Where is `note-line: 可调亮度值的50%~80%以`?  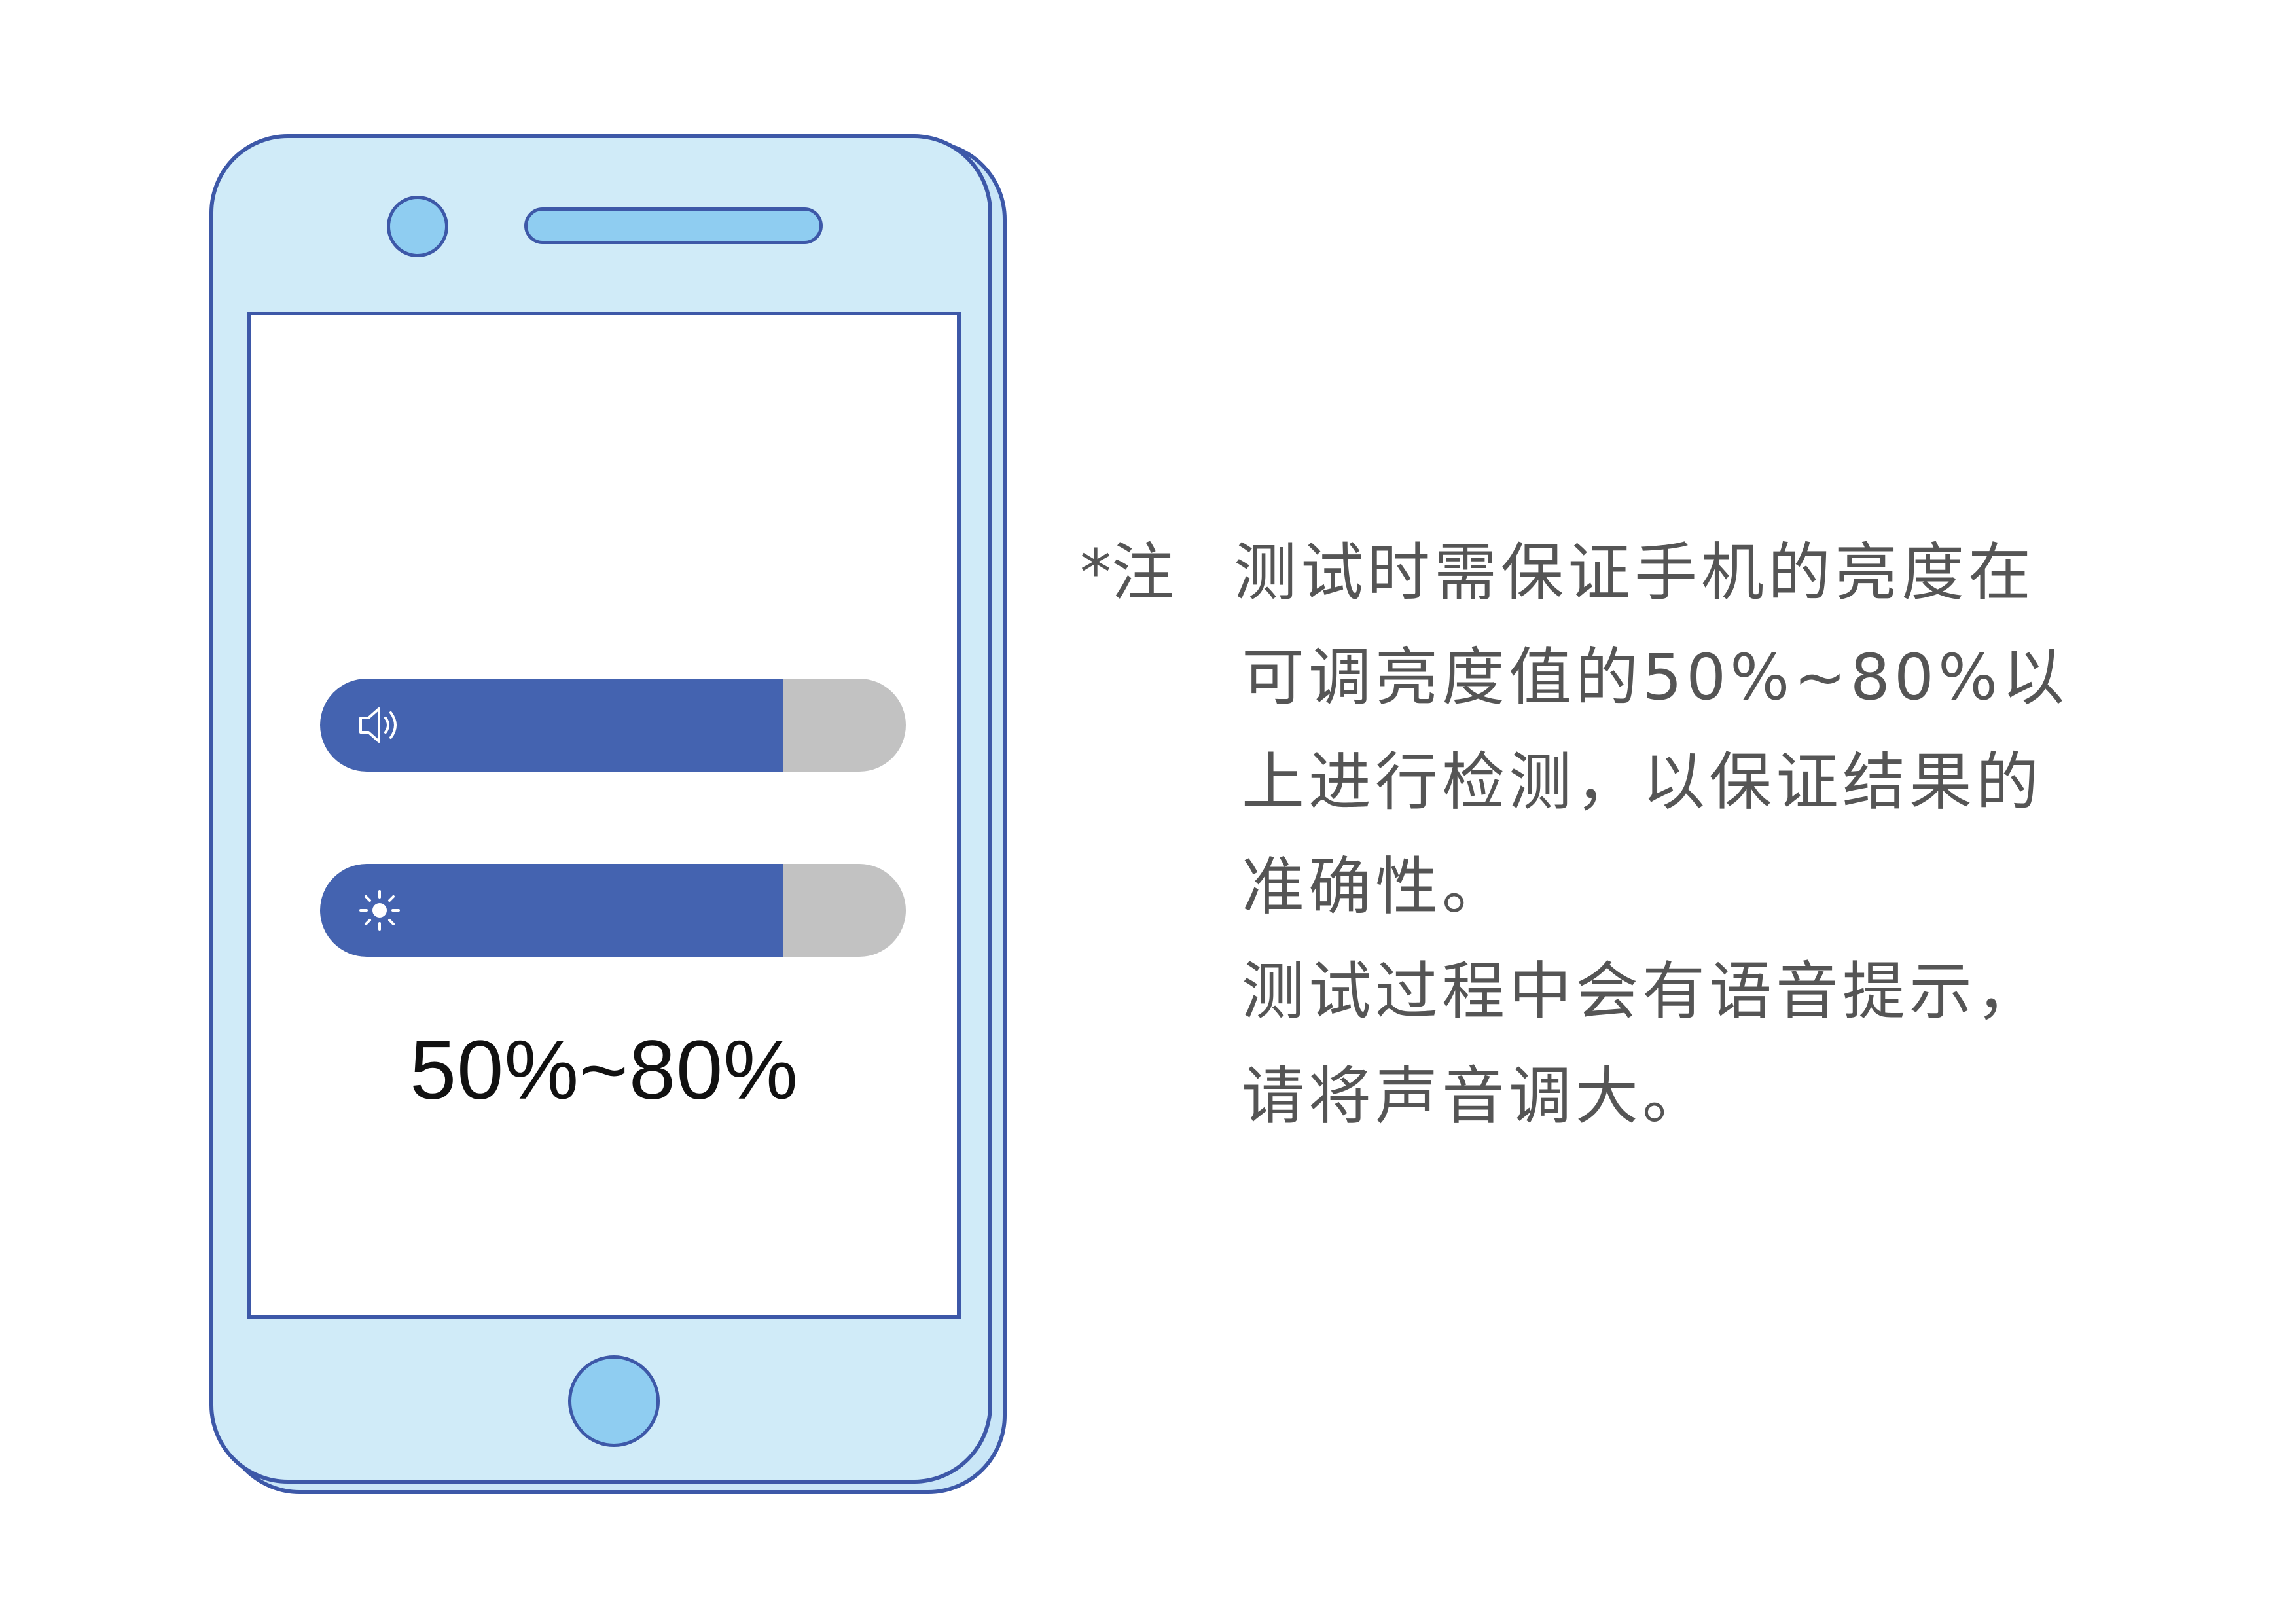
note-line: 可调亮度值的50%~80%以 is located at coordinates (1655, 677).